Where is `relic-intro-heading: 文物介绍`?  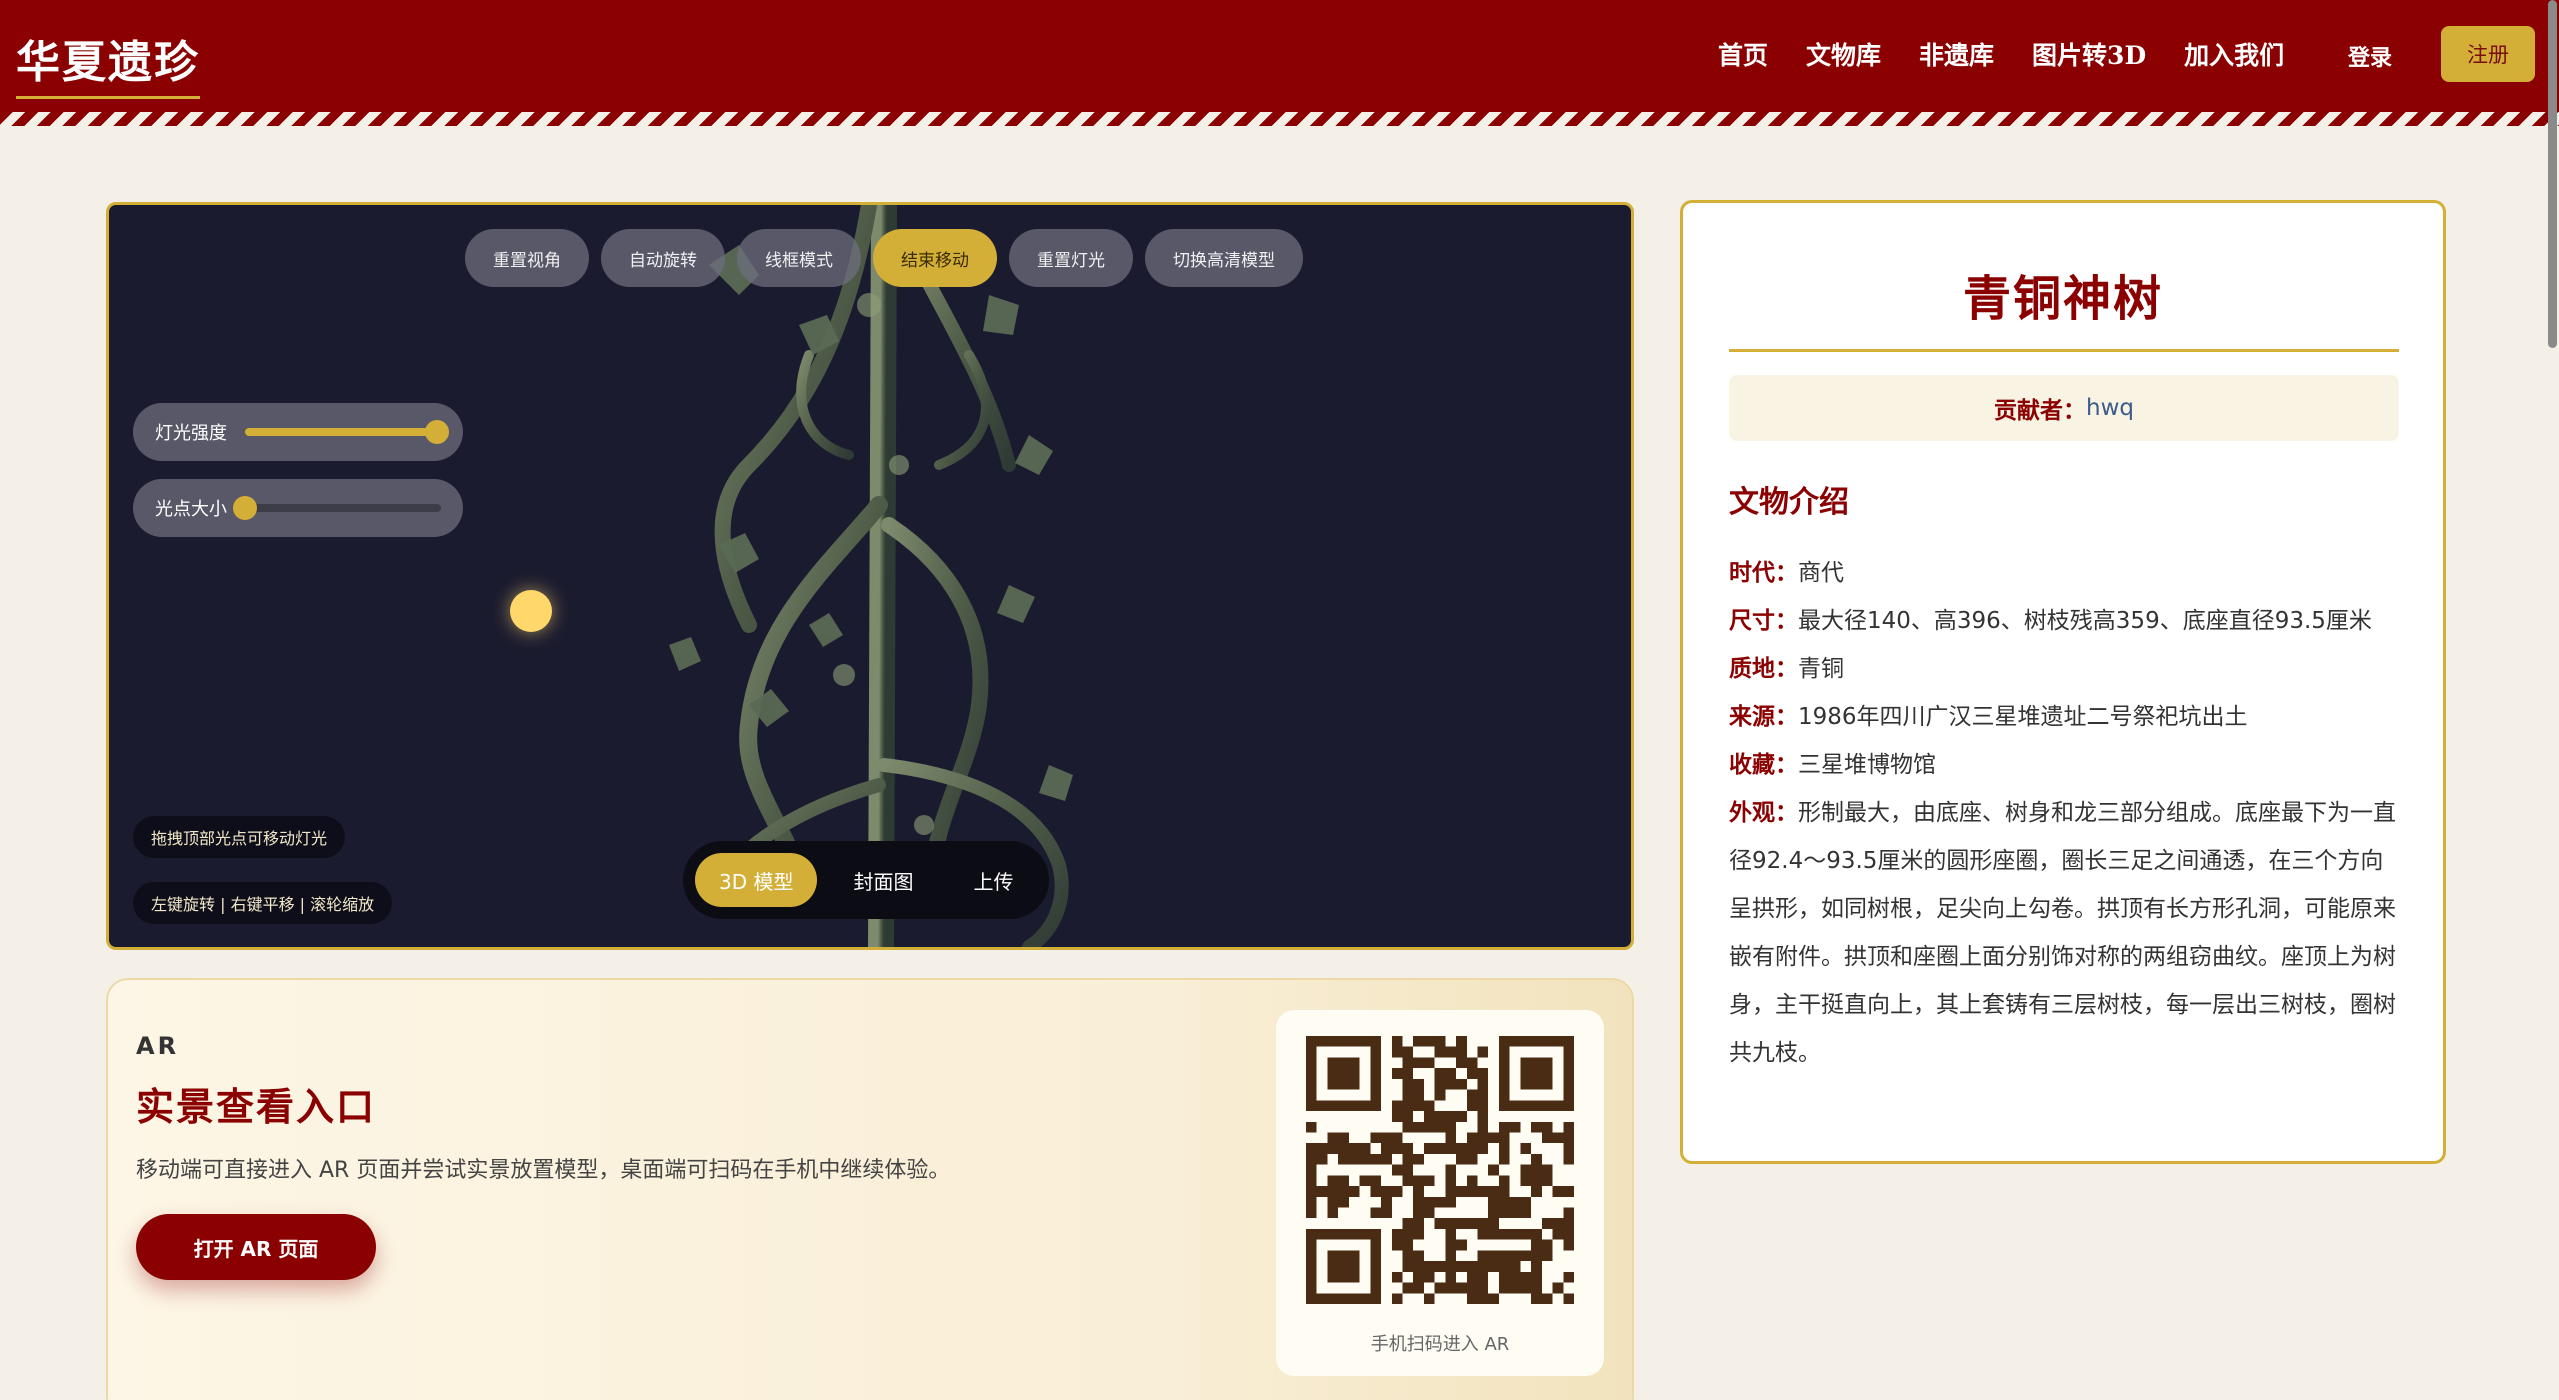 relic-intro-heading: 文物介绍 is located at coordinates (1789, 502).